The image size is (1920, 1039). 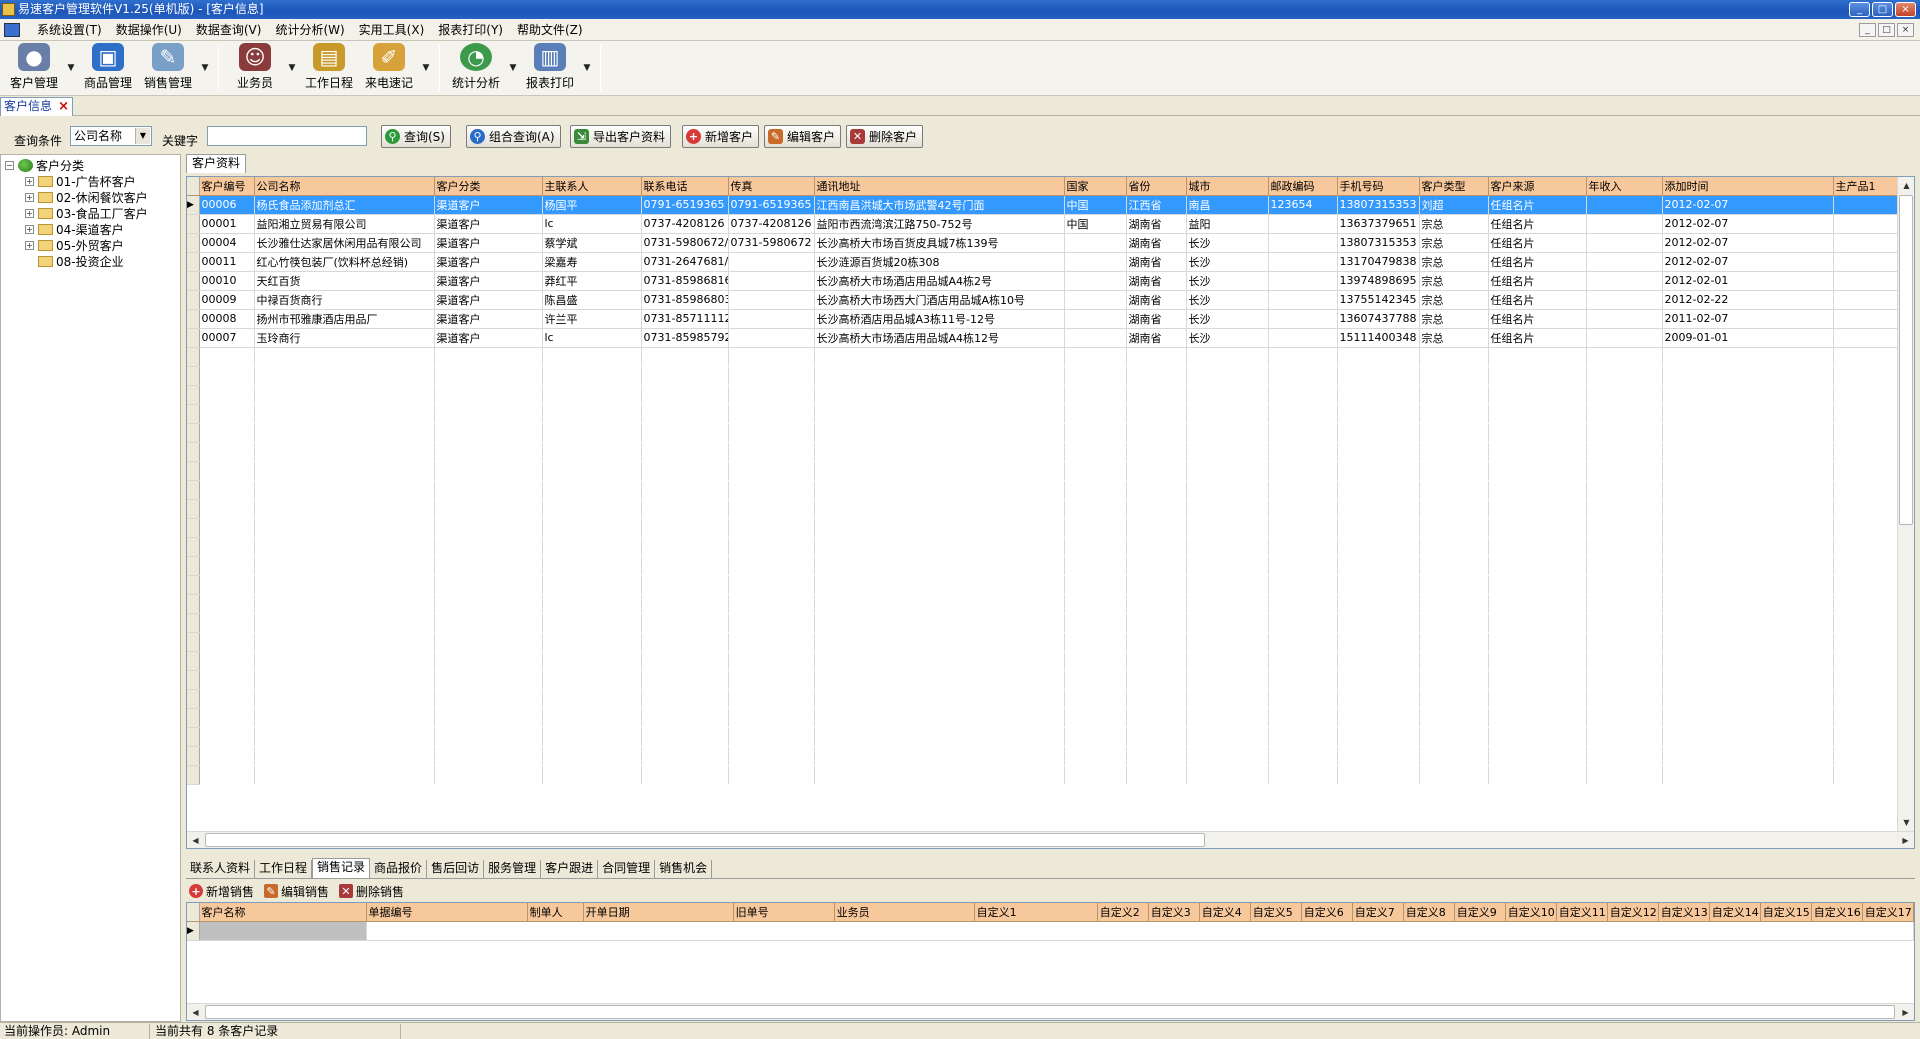 I want to click on menu-report-print: 报表打印(Y), so click(x=470, y=30).